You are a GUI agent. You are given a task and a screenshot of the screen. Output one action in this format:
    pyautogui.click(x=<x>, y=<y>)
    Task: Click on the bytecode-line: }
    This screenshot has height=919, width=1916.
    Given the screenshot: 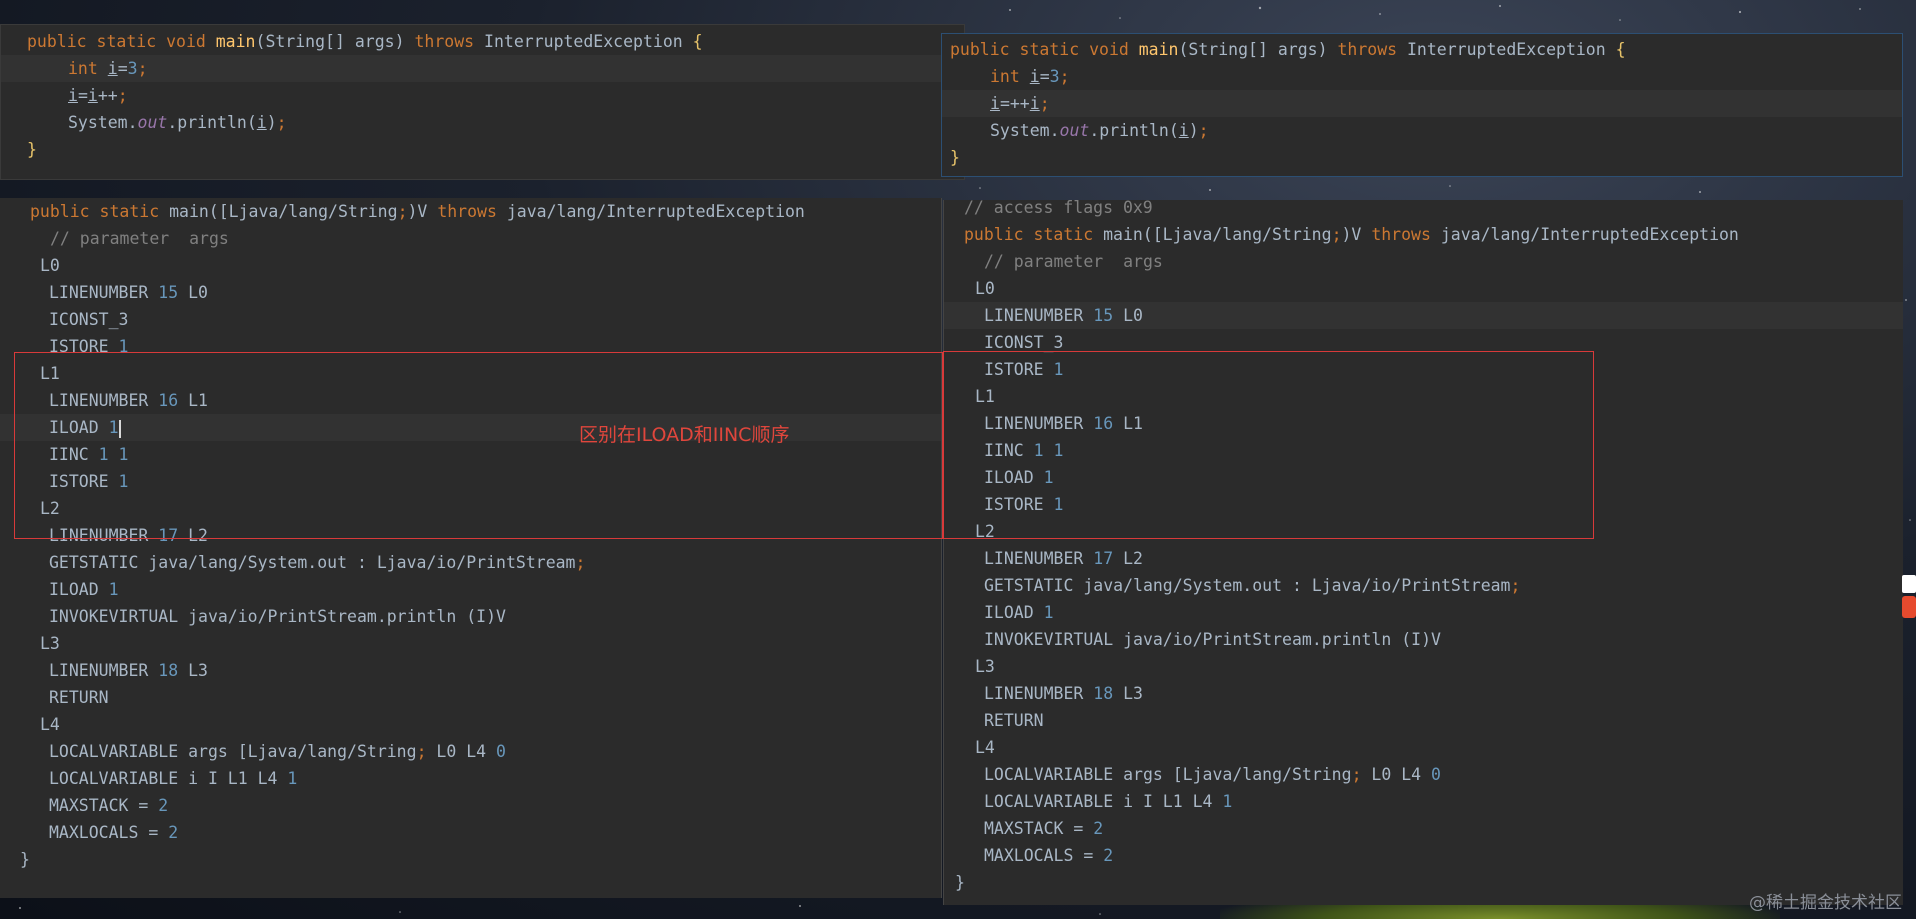 What is the action you would take?
    pyautogui.click(x=25, y=859)
    